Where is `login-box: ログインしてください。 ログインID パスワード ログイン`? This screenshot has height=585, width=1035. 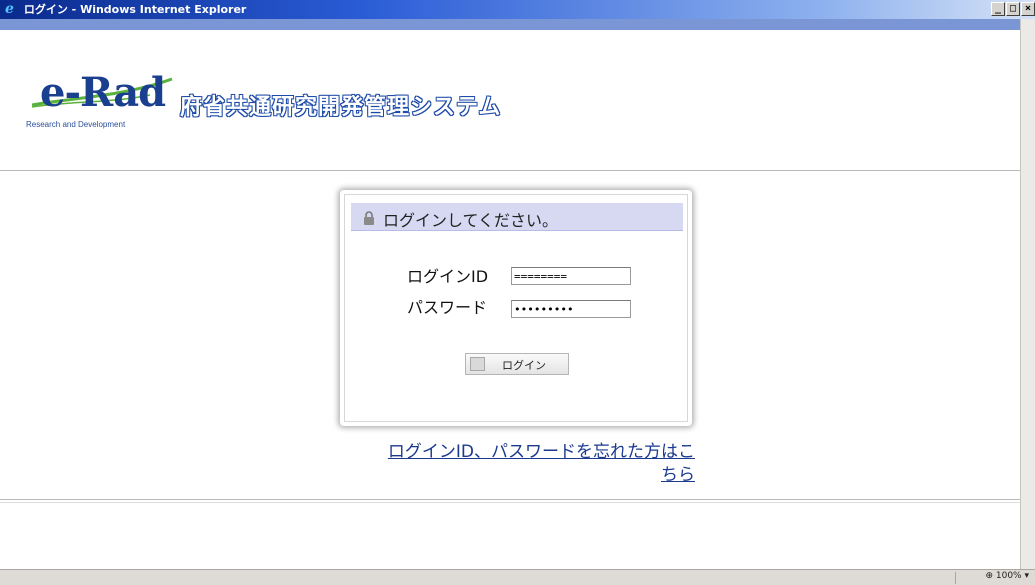 login-box: ログインしてください。 ログインID パスワード ログイン is located at coordinates (516, 308).